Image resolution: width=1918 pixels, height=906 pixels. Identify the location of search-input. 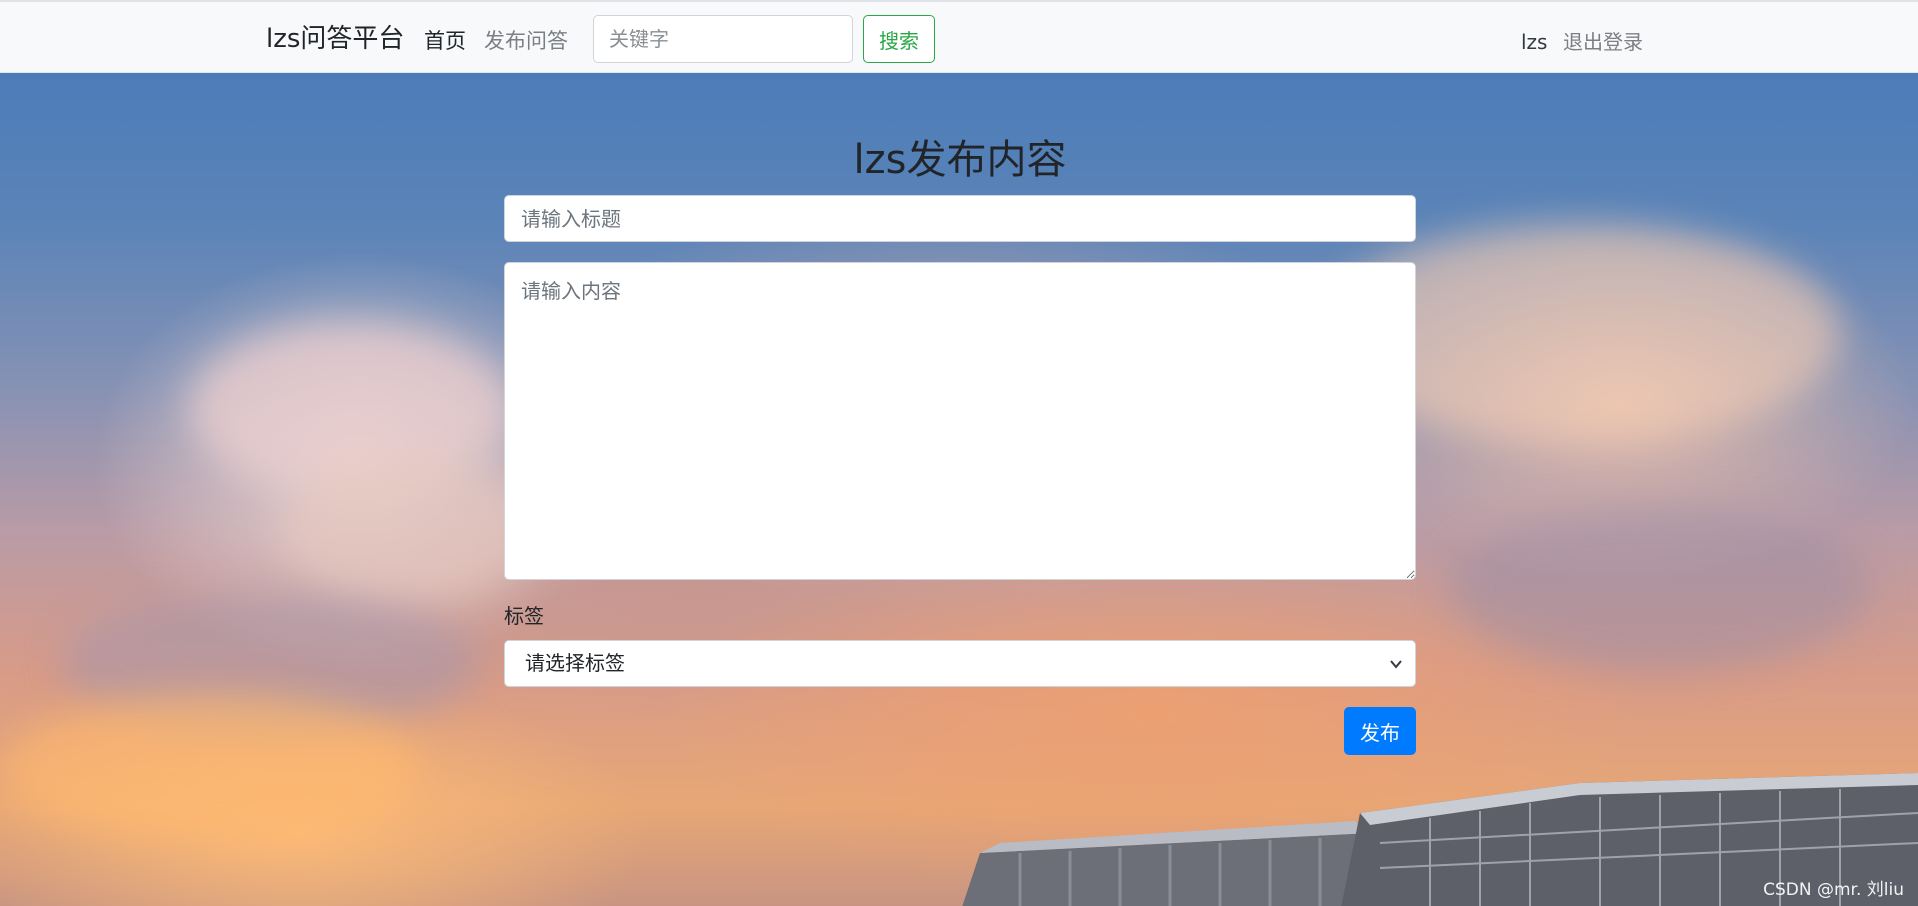
(723, 39).